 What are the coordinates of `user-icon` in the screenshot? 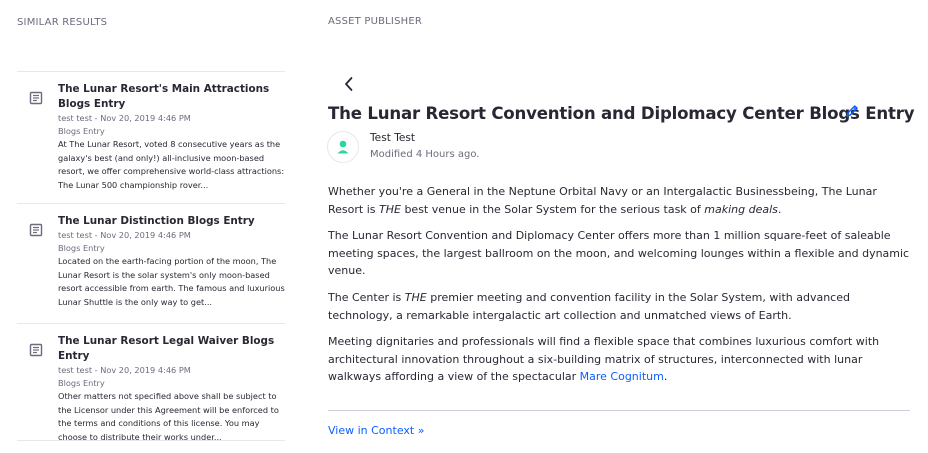 It's located at (343, 147).